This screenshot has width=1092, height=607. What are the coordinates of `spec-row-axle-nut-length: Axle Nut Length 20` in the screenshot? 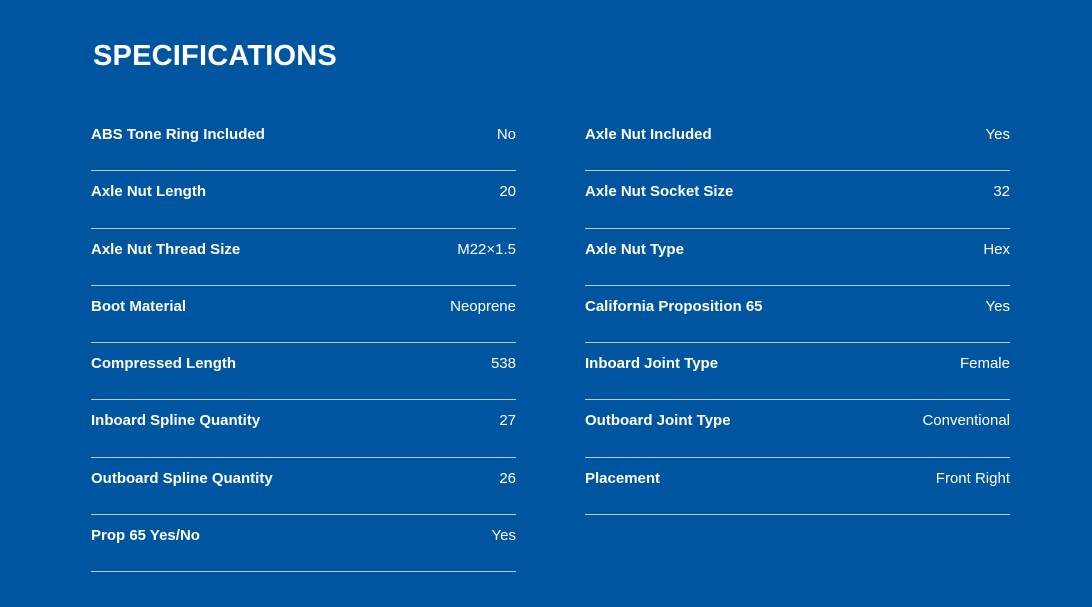 It's located at (303, 200).